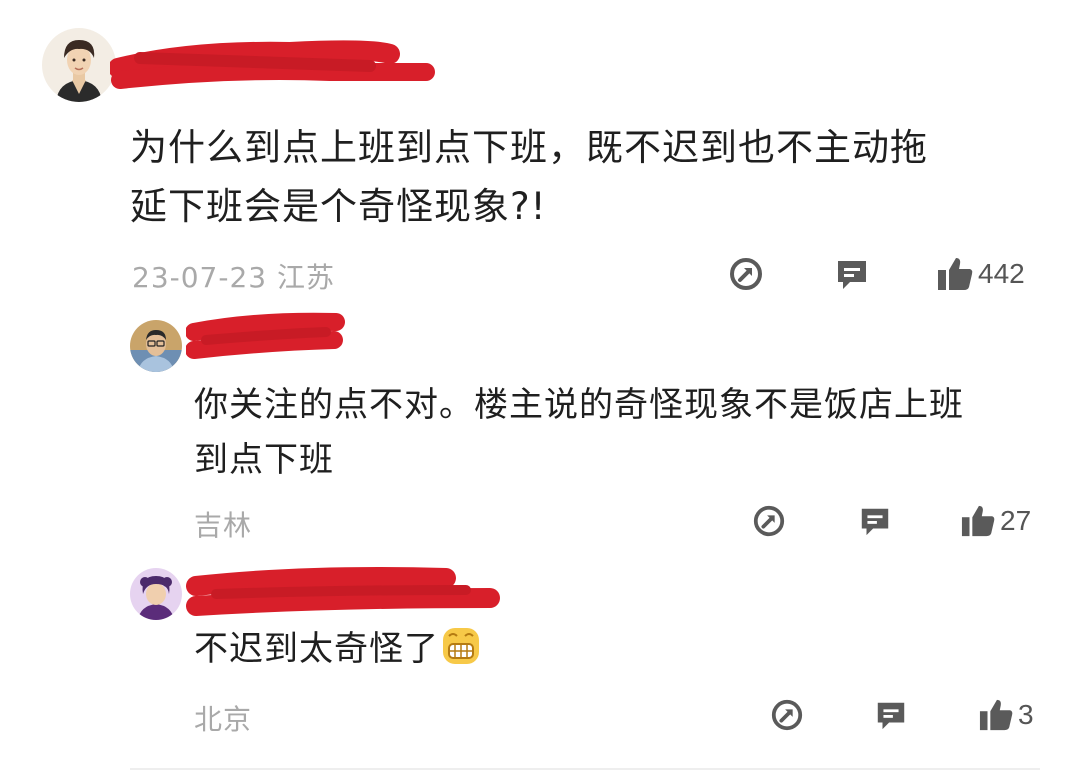  I want to click on comment-text-line: 延下班会是个奇怪现象?!, so click(338, 207).